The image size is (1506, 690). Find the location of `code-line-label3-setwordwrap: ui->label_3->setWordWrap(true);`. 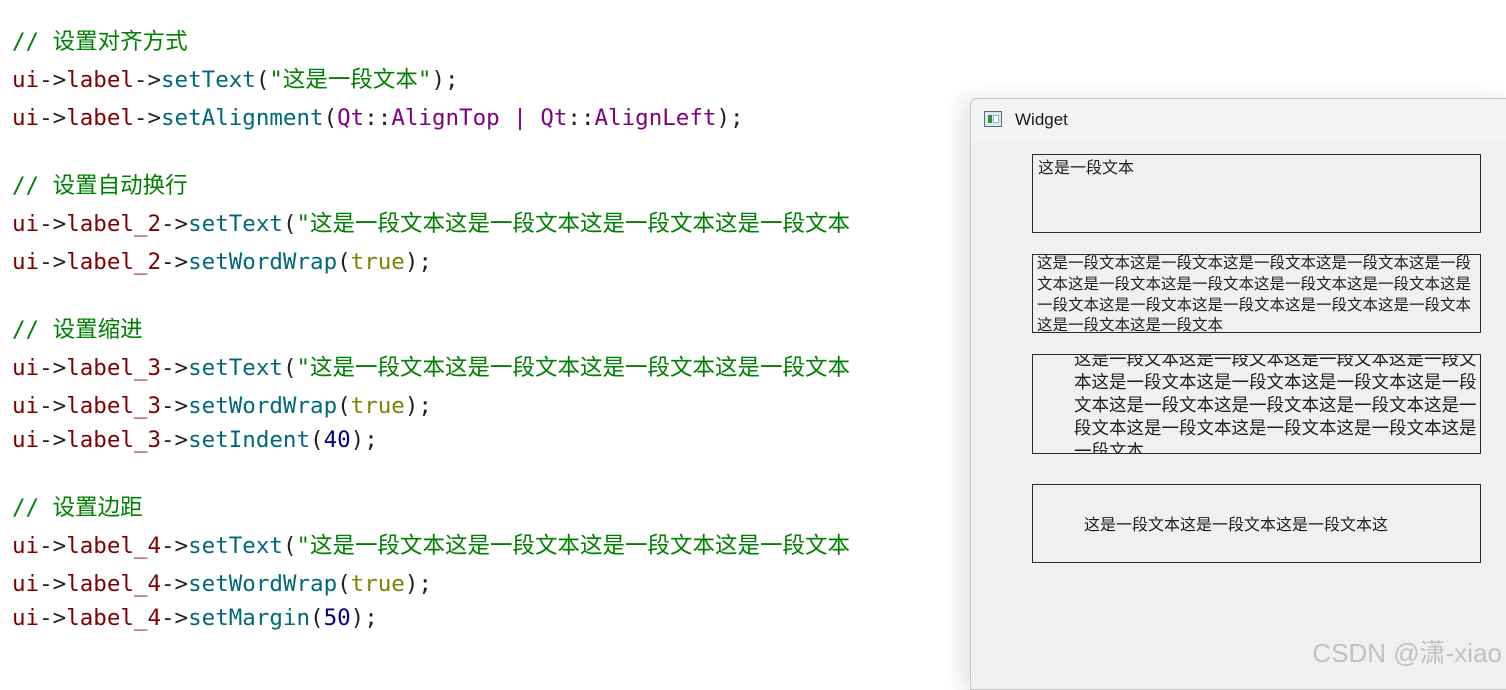

code-line-label3-setwordwrap: ui->label_3->setWordWrap(true); is located at coordinates (222, 406).